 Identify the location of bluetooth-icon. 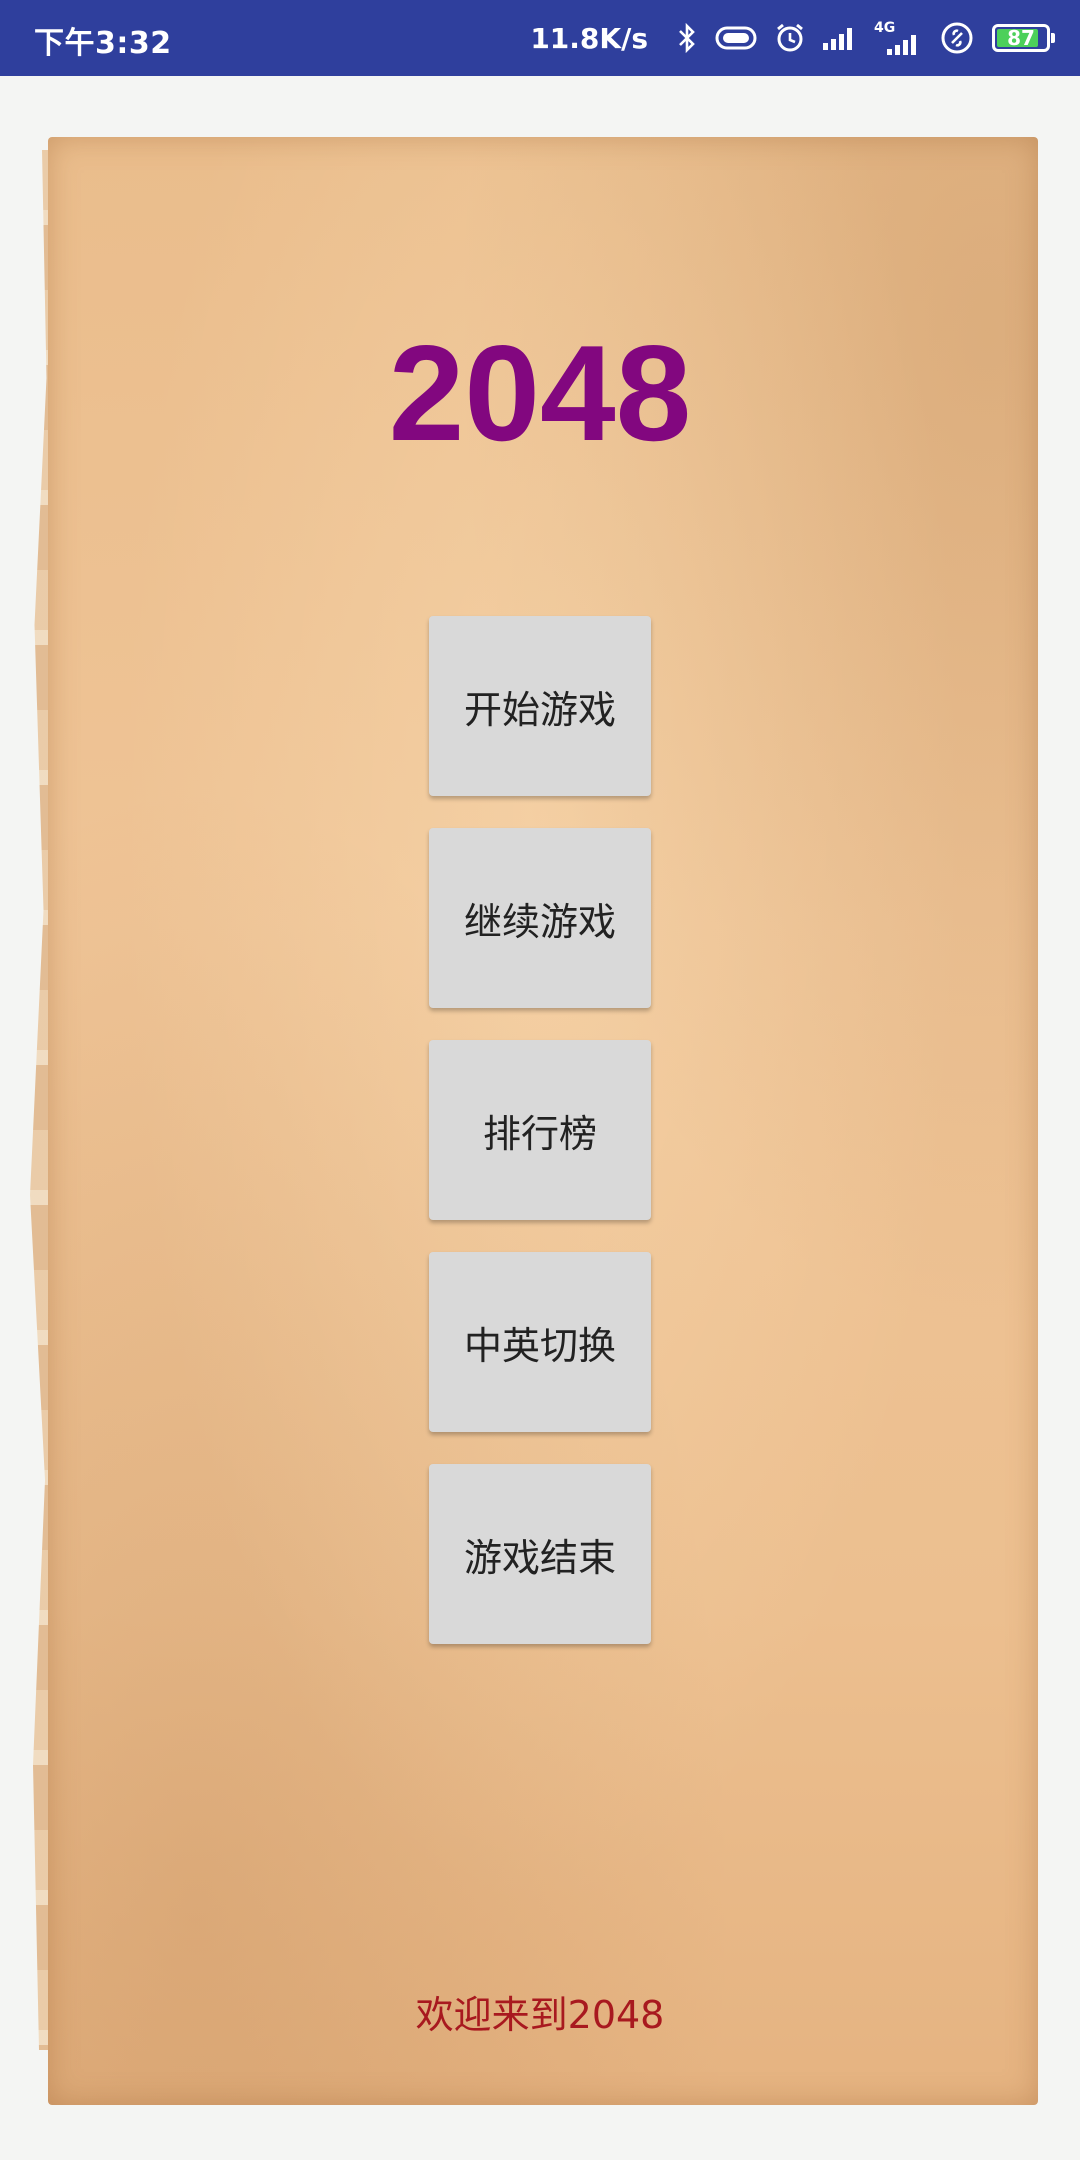
(687, 38).